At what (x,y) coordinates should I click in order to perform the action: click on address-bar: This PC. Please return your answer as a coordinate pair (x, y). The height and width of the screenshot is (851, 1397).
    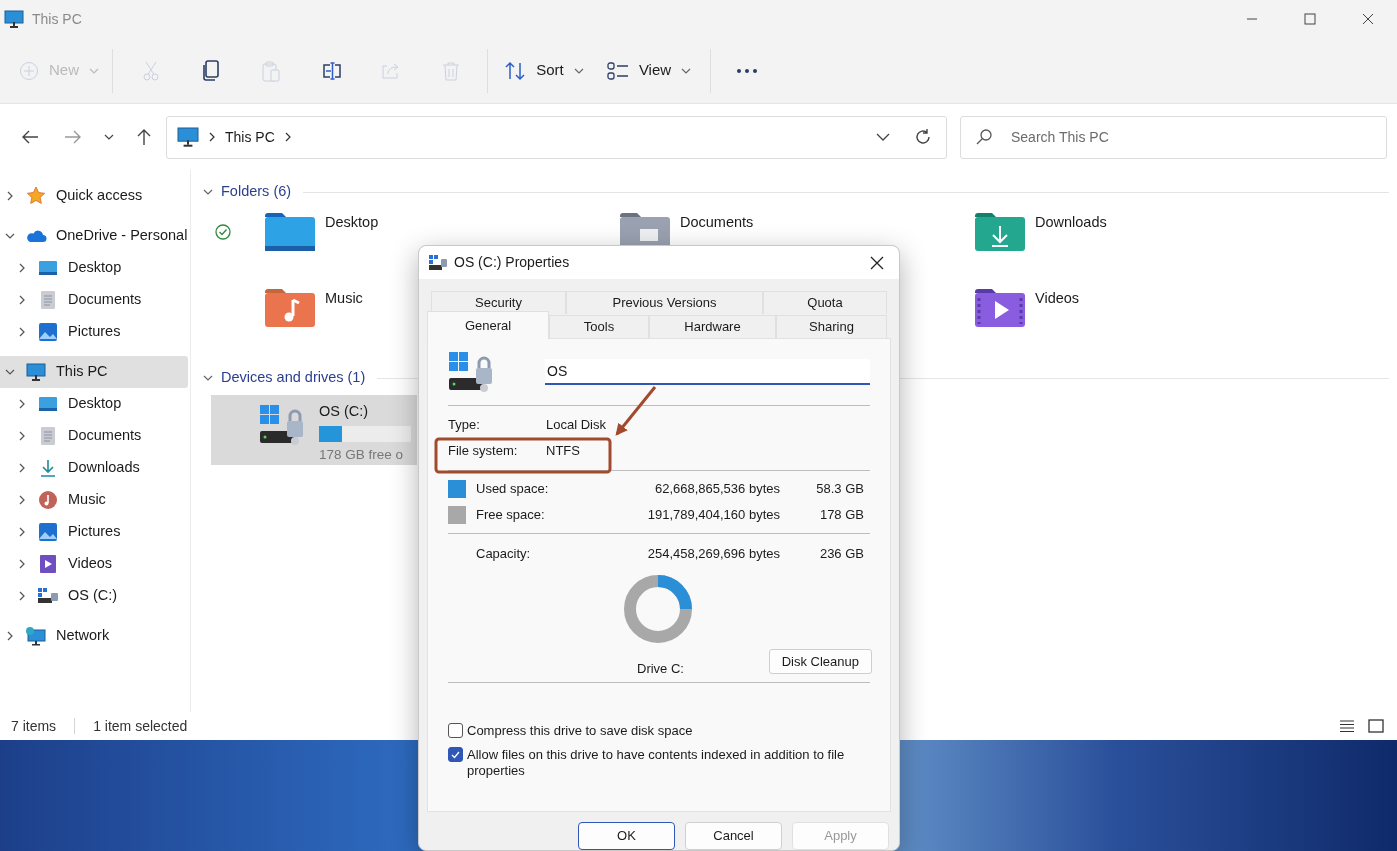
    Looking at the image, I should click on (556, 137).